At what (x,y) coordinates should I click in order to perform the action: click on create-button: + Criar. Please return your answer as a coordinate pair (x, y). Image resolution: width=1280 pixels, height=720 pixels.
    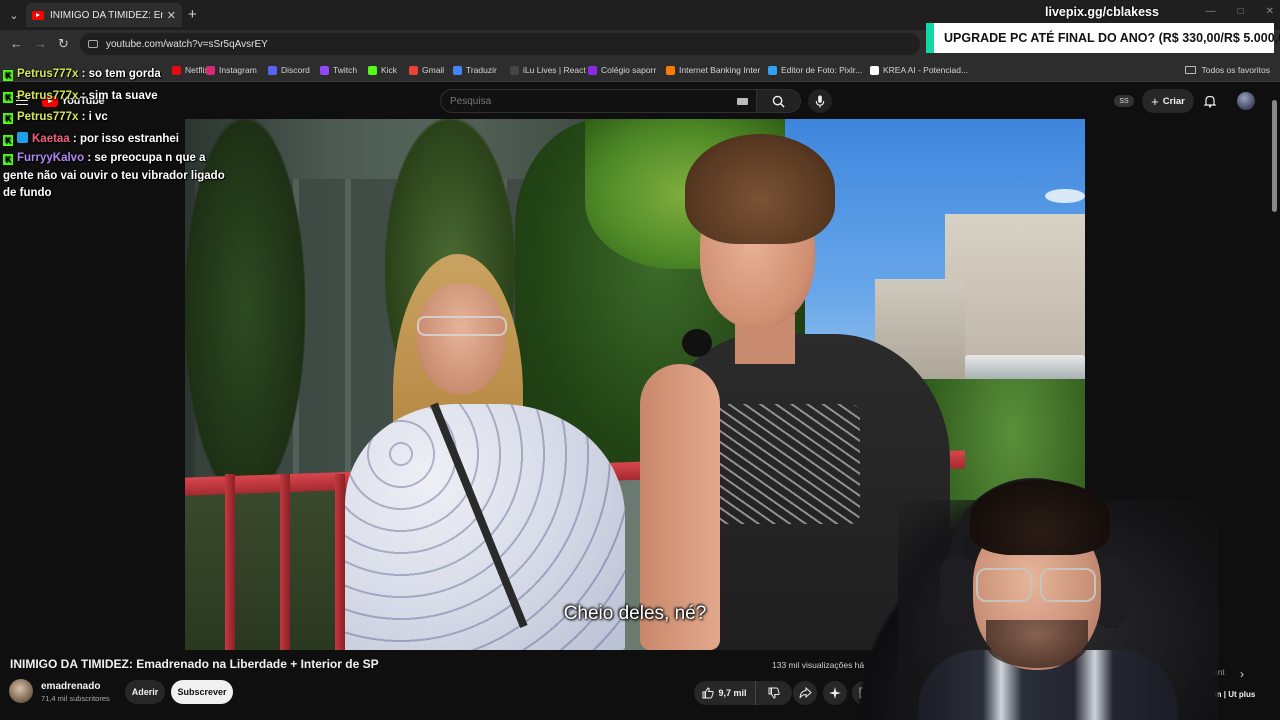
    Looking at the image, I should click on (1168, 101).